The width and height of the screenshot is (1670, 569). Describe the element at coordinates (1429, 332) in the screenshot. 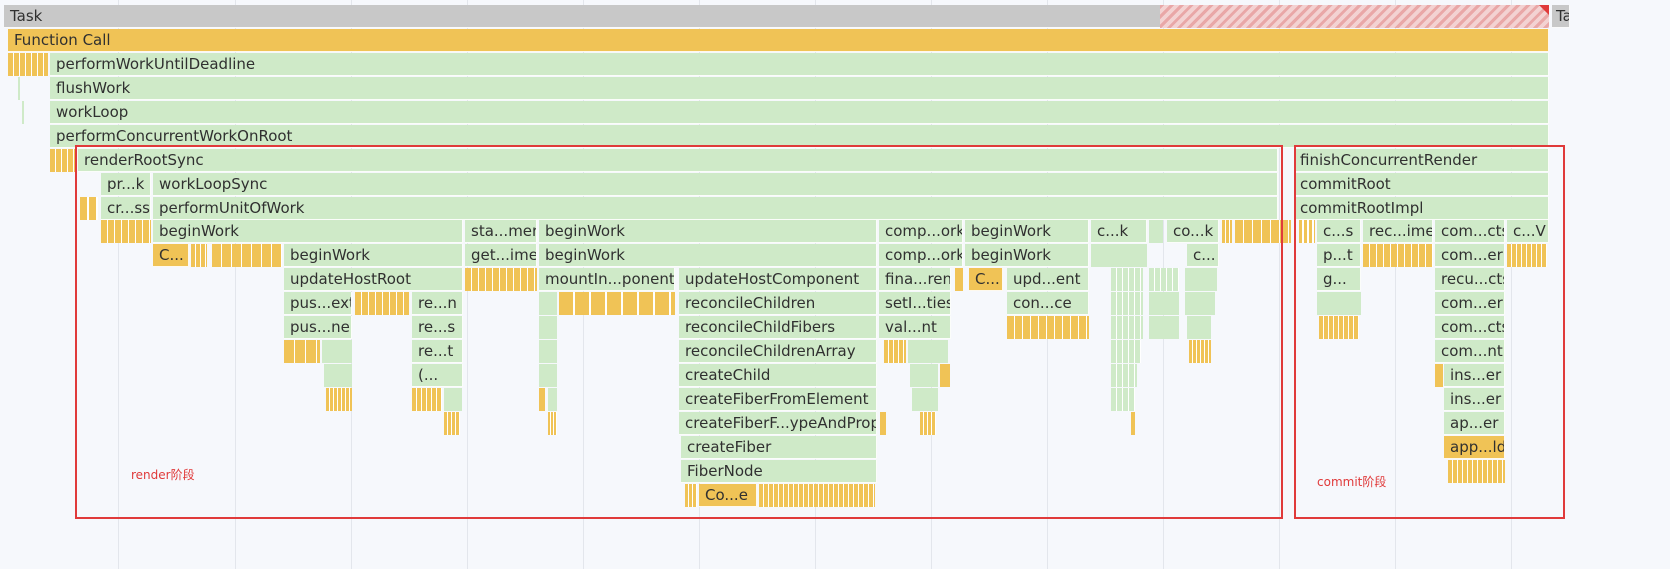

I see `commit-phase-box` at that location.